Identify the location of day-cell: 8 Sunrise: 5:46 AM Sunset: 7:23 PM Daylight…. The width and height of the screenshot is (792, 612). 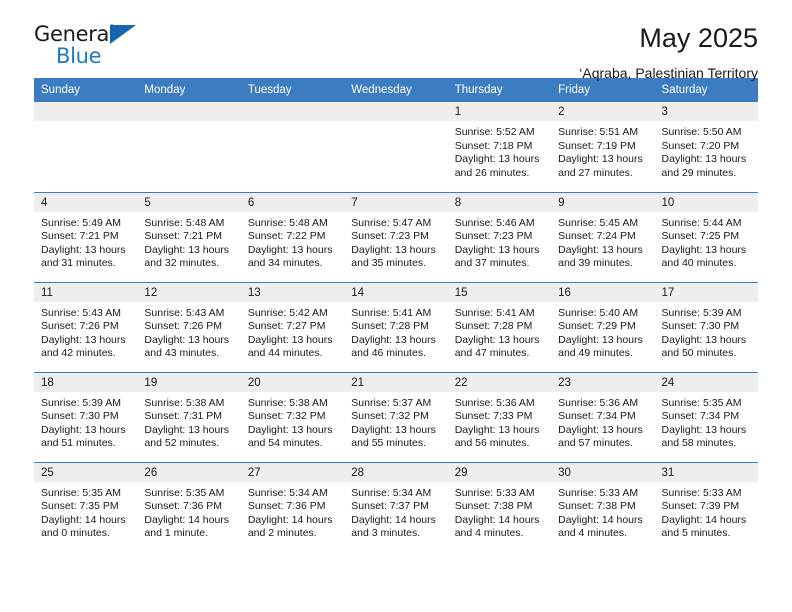
(499, 236).